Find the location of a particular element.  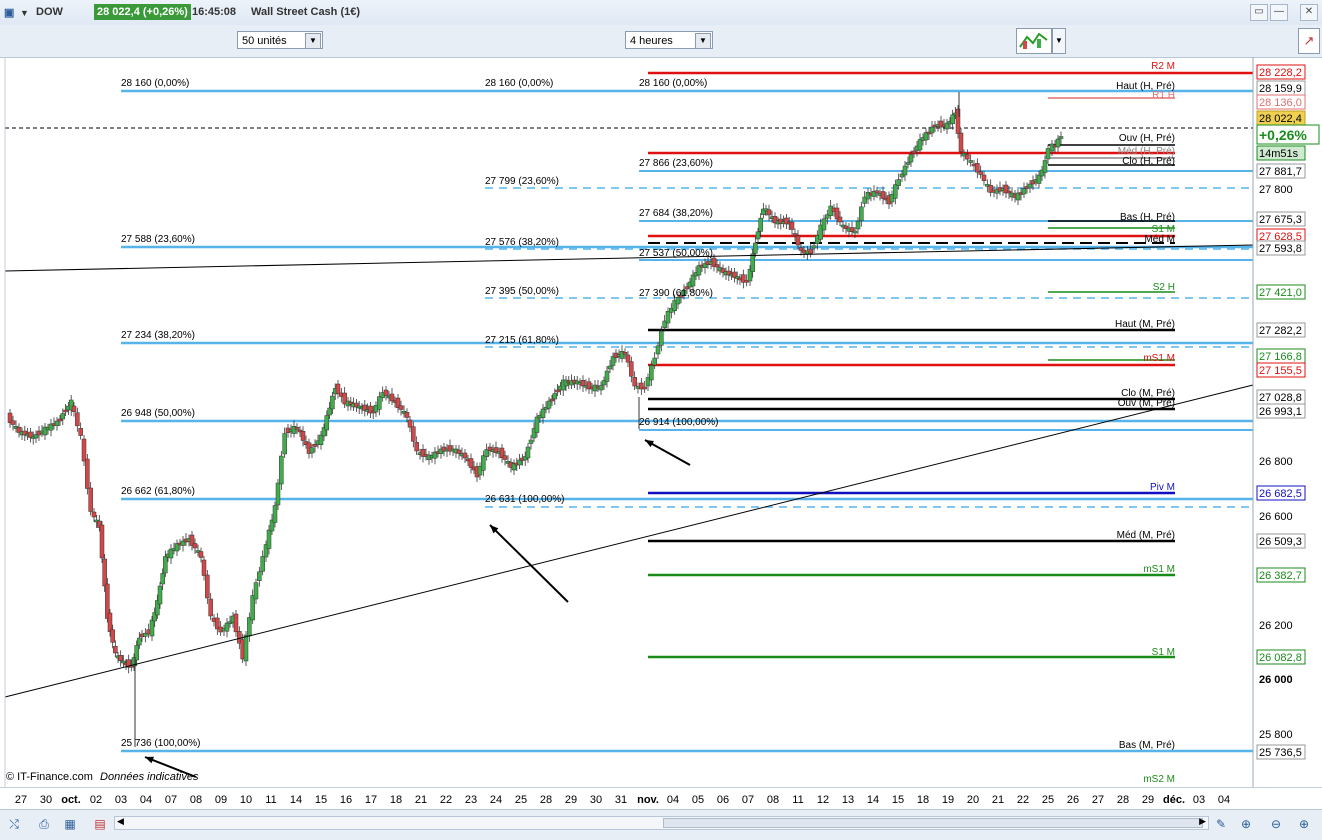

period-select: 4 heures ▼ is located at coordinates (669, 40).